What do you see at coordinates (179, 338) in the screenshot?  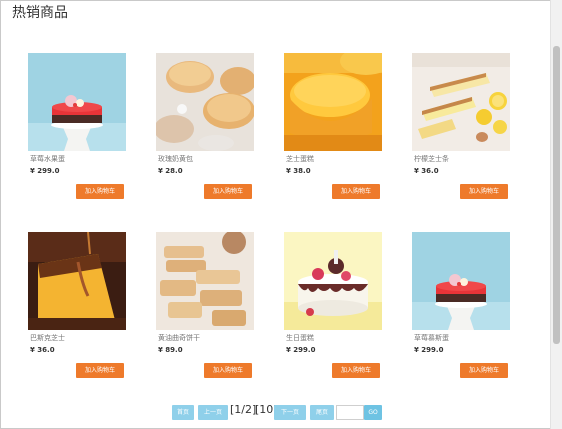 I see `product-name: 黄油曲奇饼干` at bounding box center [179, 338].